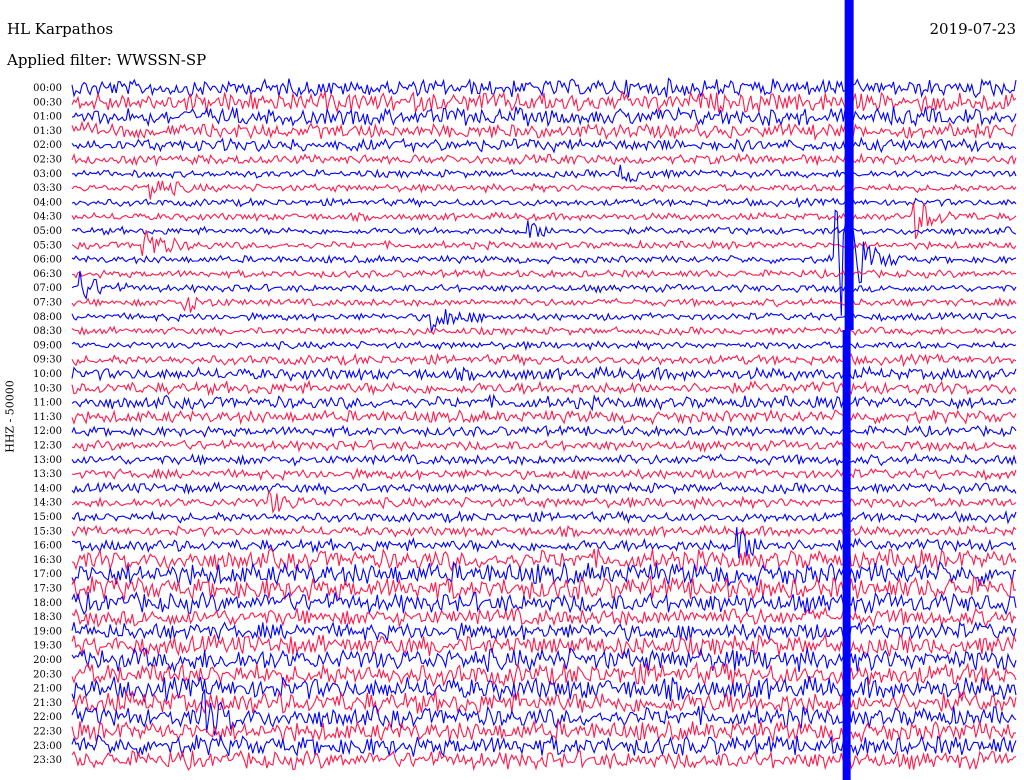 The height and width of the screenshot is (780, 1024). What do you see at coordinates (47, 374) in the screenshot?
I see `tick-label: 10:00` at bounding box center [47, 374].